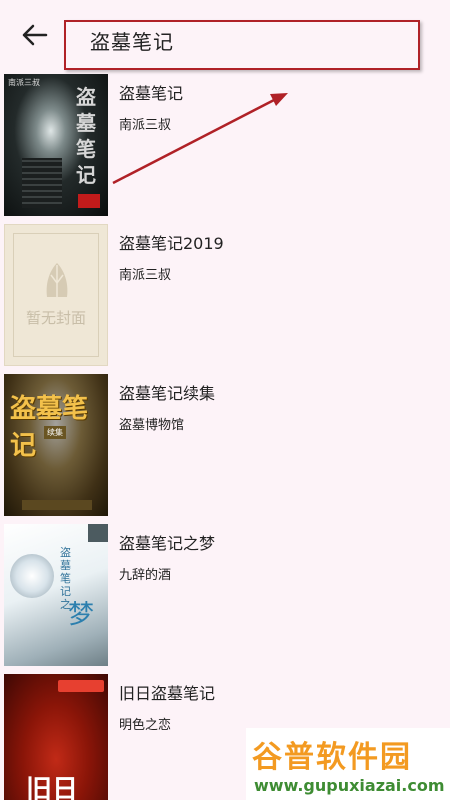 The width and height of the screenshot is (450, 800). Describe the element at coordinates (55, 432) in the screenshot. I see `cover-subtitle: 续集` at that location.